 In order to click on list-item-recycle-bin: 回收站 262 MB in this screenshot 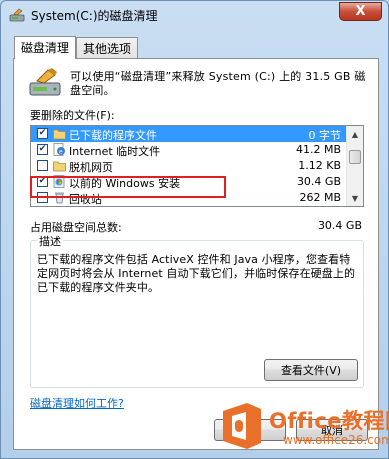, I will do `click(190, 198)`.